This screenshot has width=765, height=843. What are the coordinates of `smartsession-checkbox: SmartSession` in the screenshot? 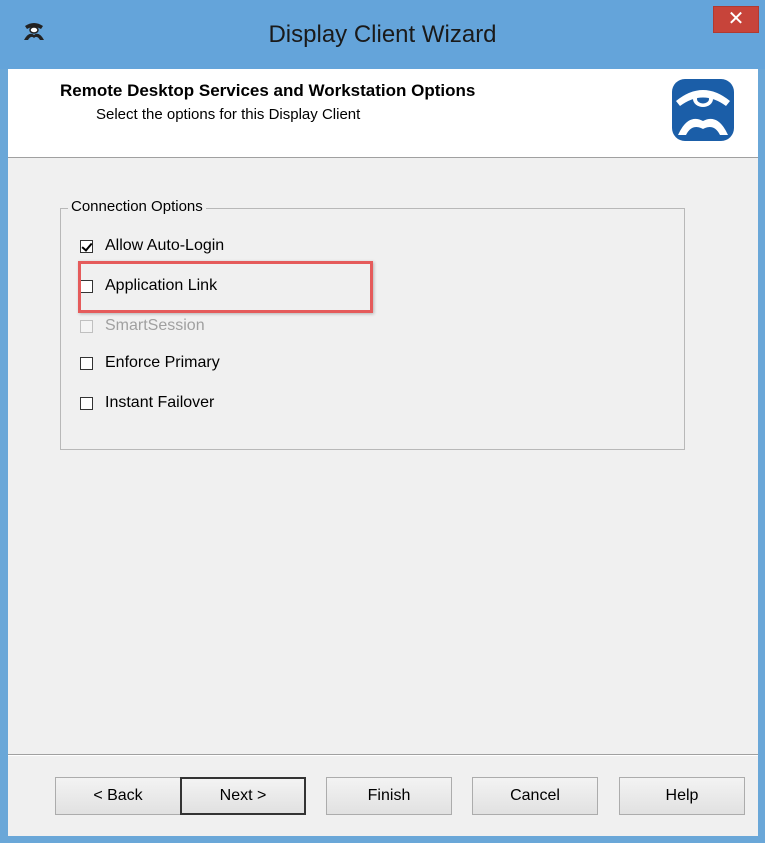 It's located at (142, 326).